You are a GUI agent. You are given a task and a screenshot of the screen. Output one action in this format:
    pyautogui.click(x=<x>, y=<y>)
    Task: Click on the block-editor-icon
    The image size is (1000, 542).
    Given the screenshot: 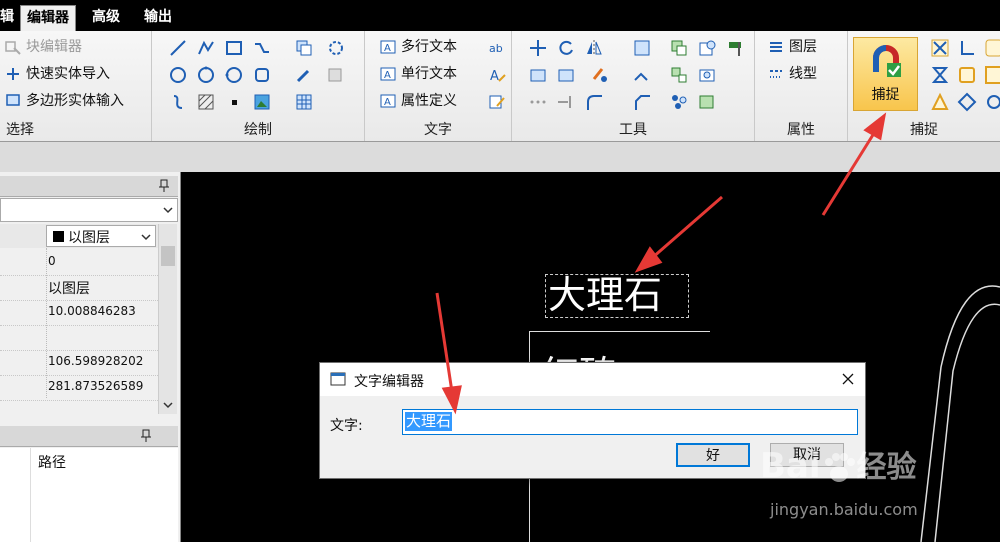 What is the action you would take?
    pyautogui.click(x=13, y=48)
    